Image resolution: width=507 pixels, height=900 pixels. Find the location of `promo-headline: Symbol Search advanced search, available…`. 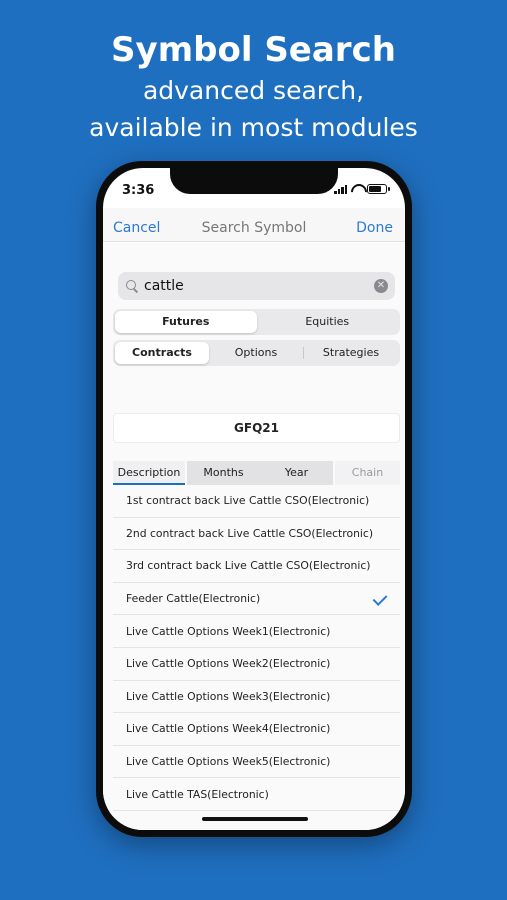

promo-headline: Symbol Search advanced search, available… is located at coordinates (253, 87).